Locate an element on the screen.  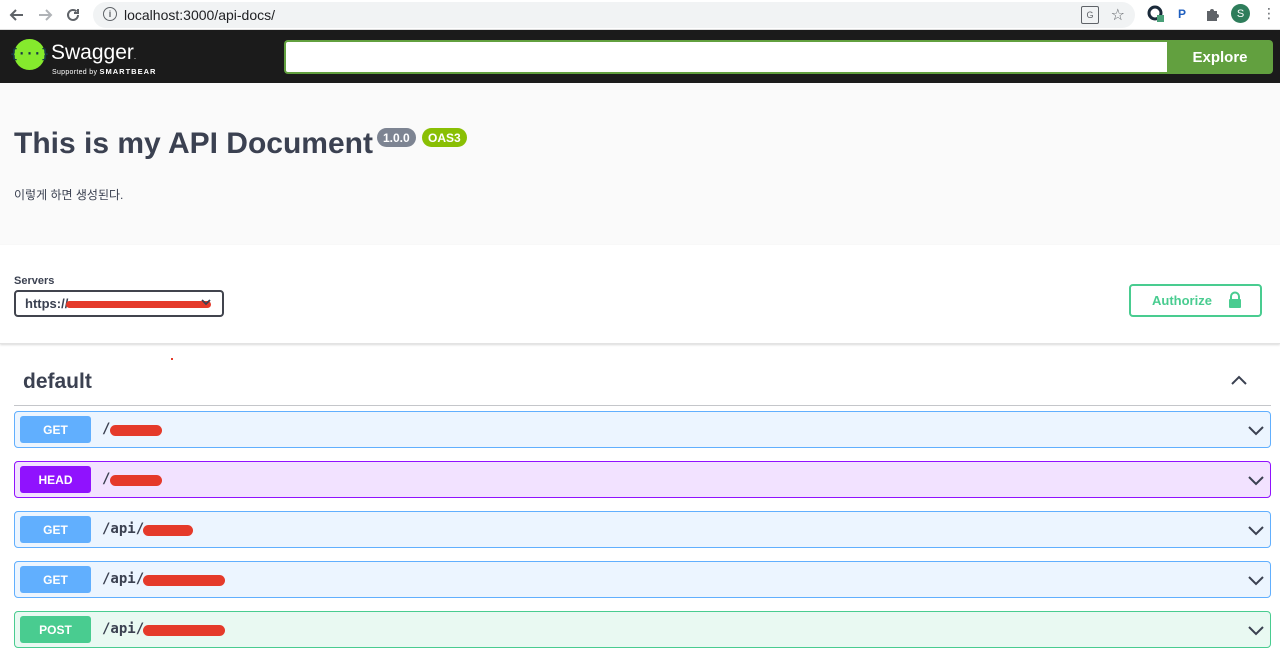
svg-text: P is located at coordinates (1182, 14).